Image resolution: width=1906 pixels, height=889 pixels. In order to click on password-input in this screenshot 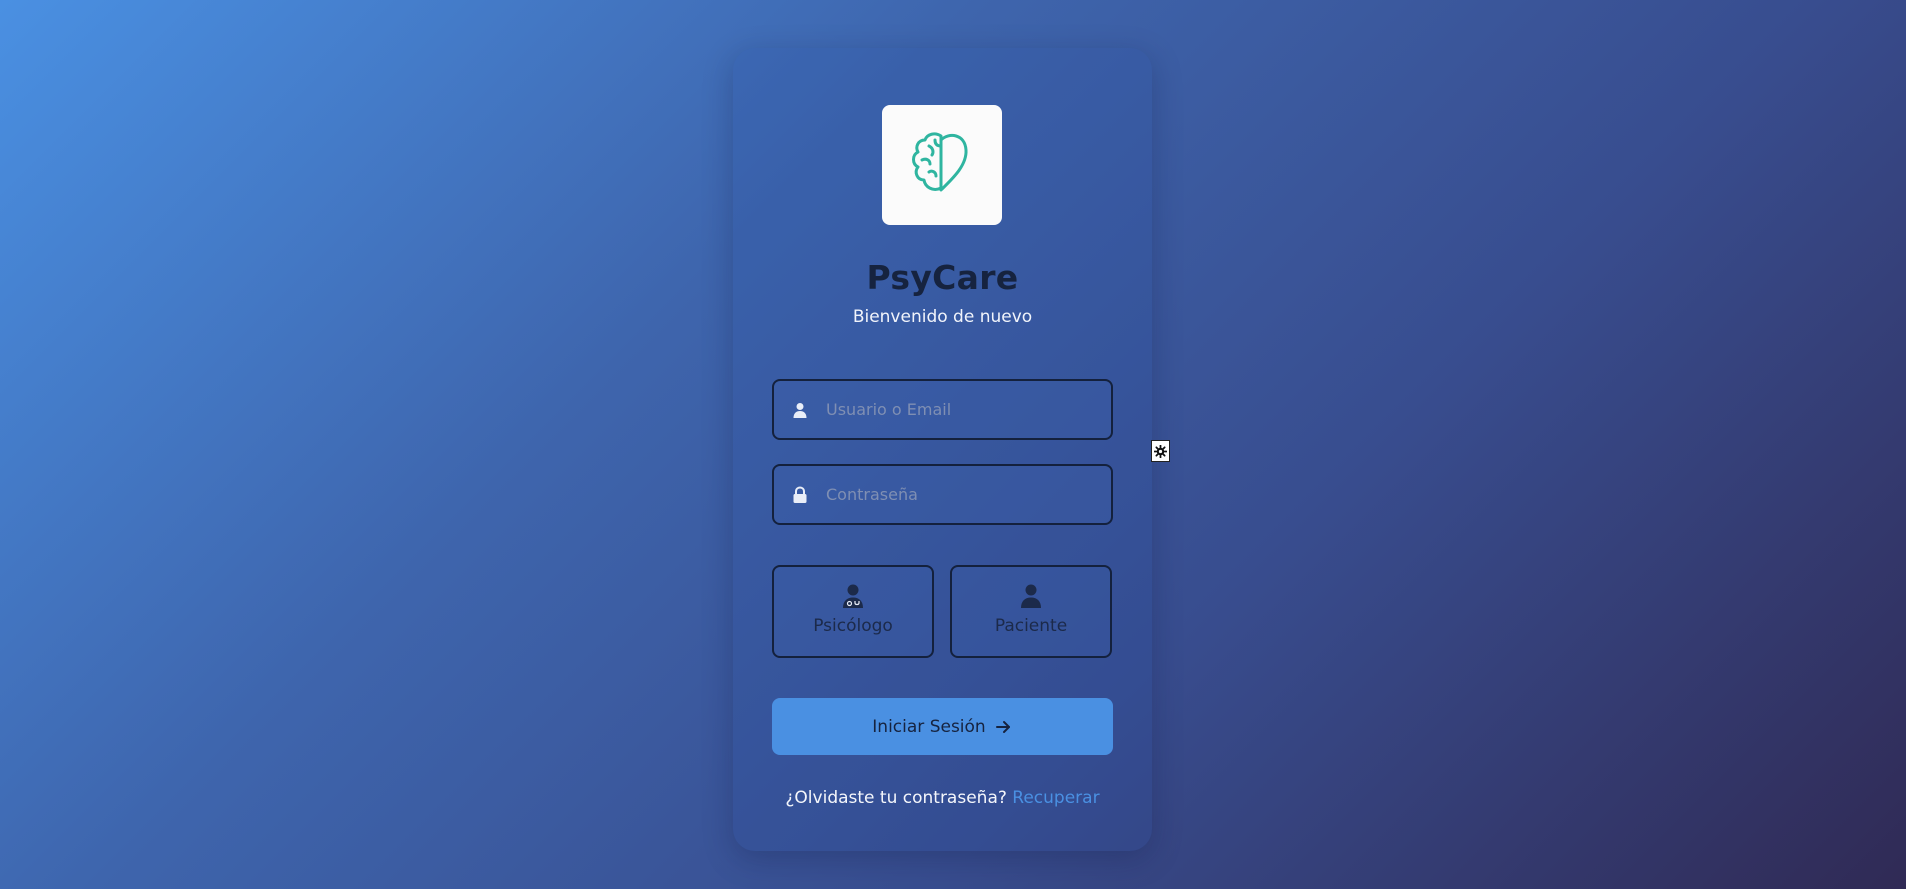, I will do `click(961, 494)`.